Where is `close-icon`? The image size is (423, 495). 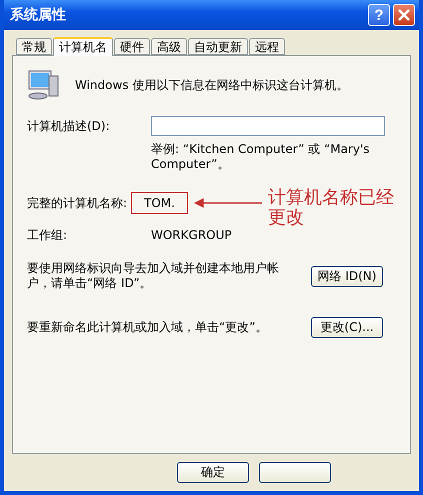
close-icon is located at coordinates (404, 15).